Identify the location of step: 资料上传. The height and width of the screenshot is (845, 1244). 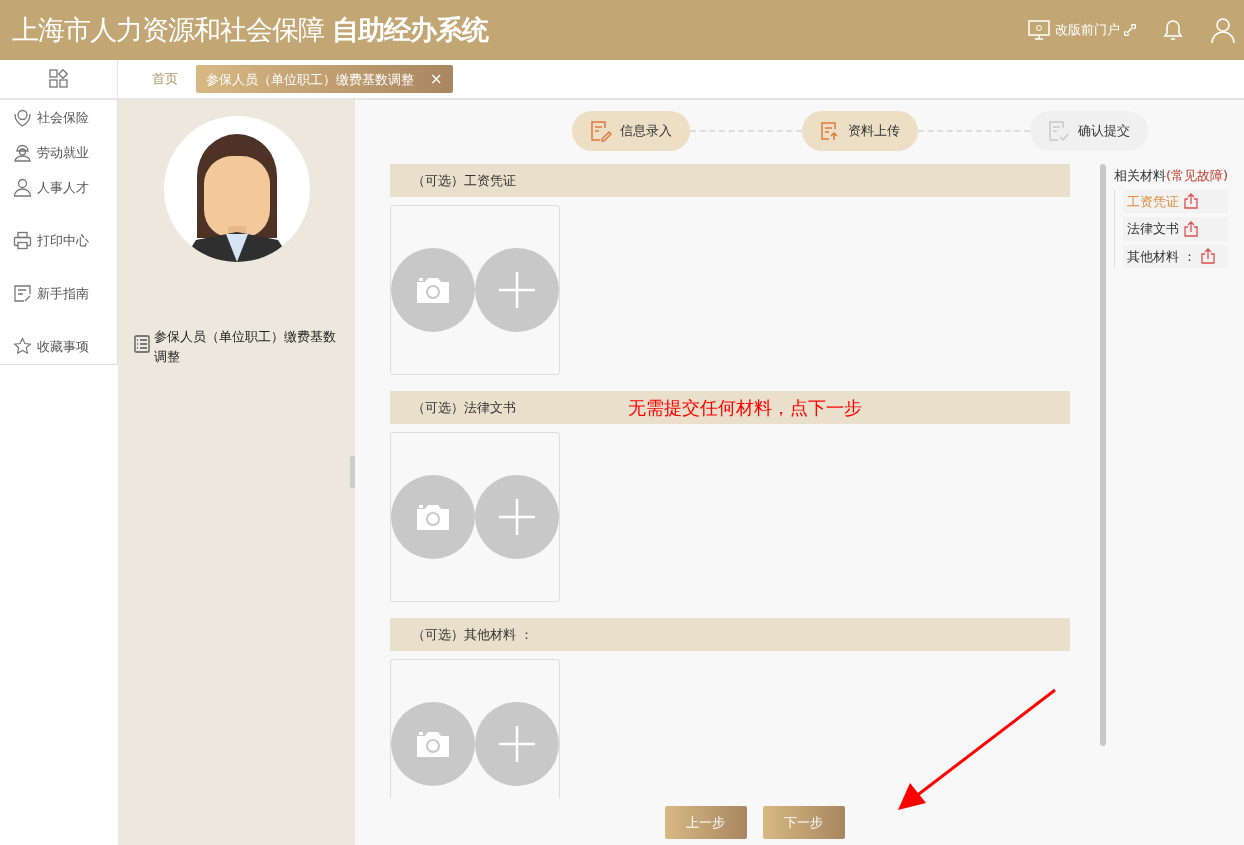
(859, 131).